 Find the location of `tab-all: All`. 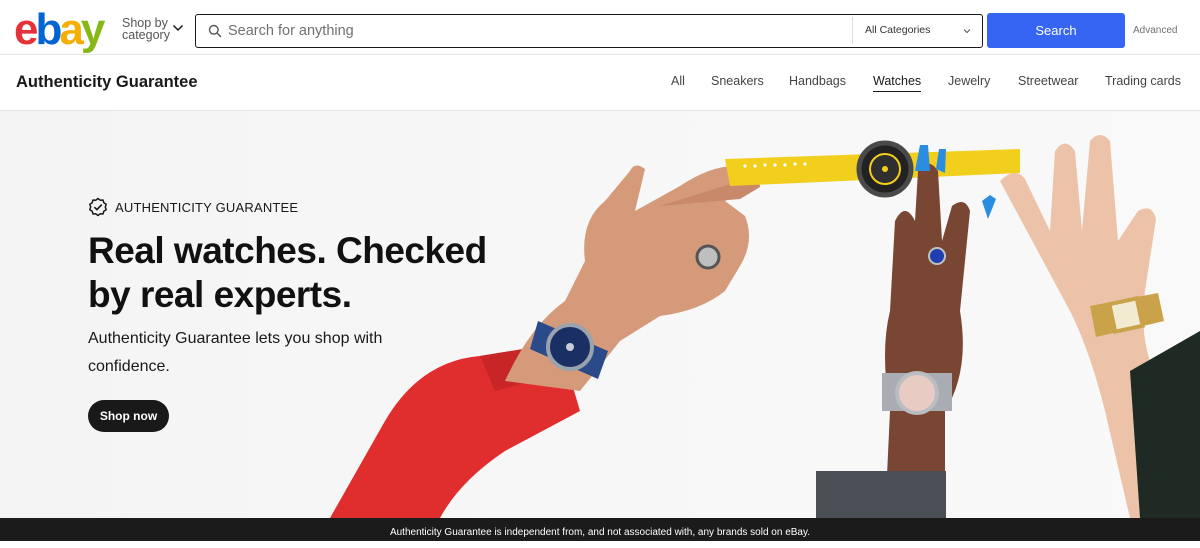

tab-all: All is located at coordinates (678, 81).